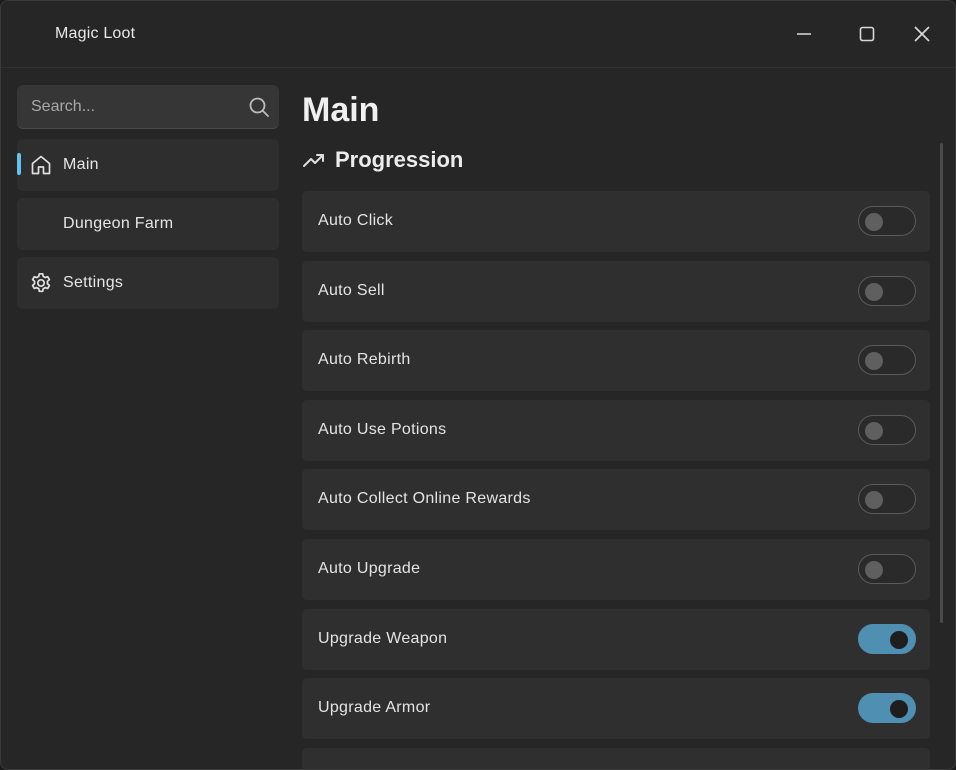 This screenshot has width=956, height=770. I want to click on toggle-row-cutoff, so click(616, 758).